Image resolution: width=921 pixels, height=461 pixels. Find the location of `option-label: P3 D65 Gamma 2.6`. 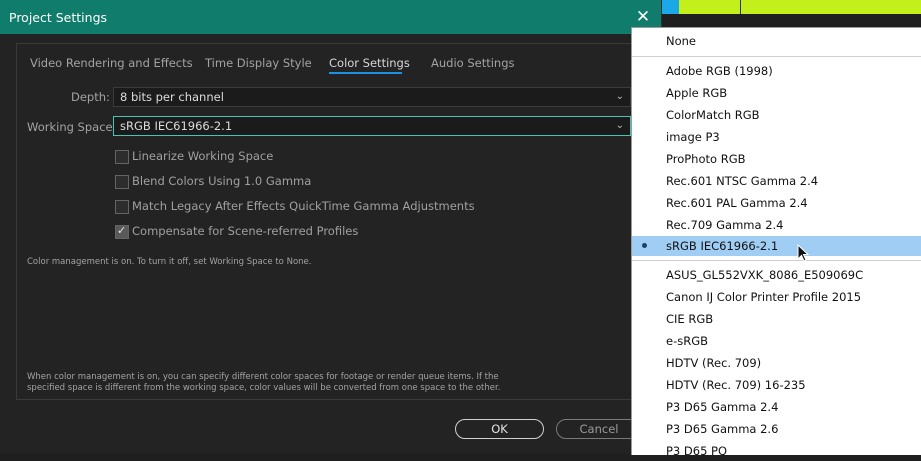

option-label: P3 D65 Gamma 2.6 is located at coordinates (722, 429).